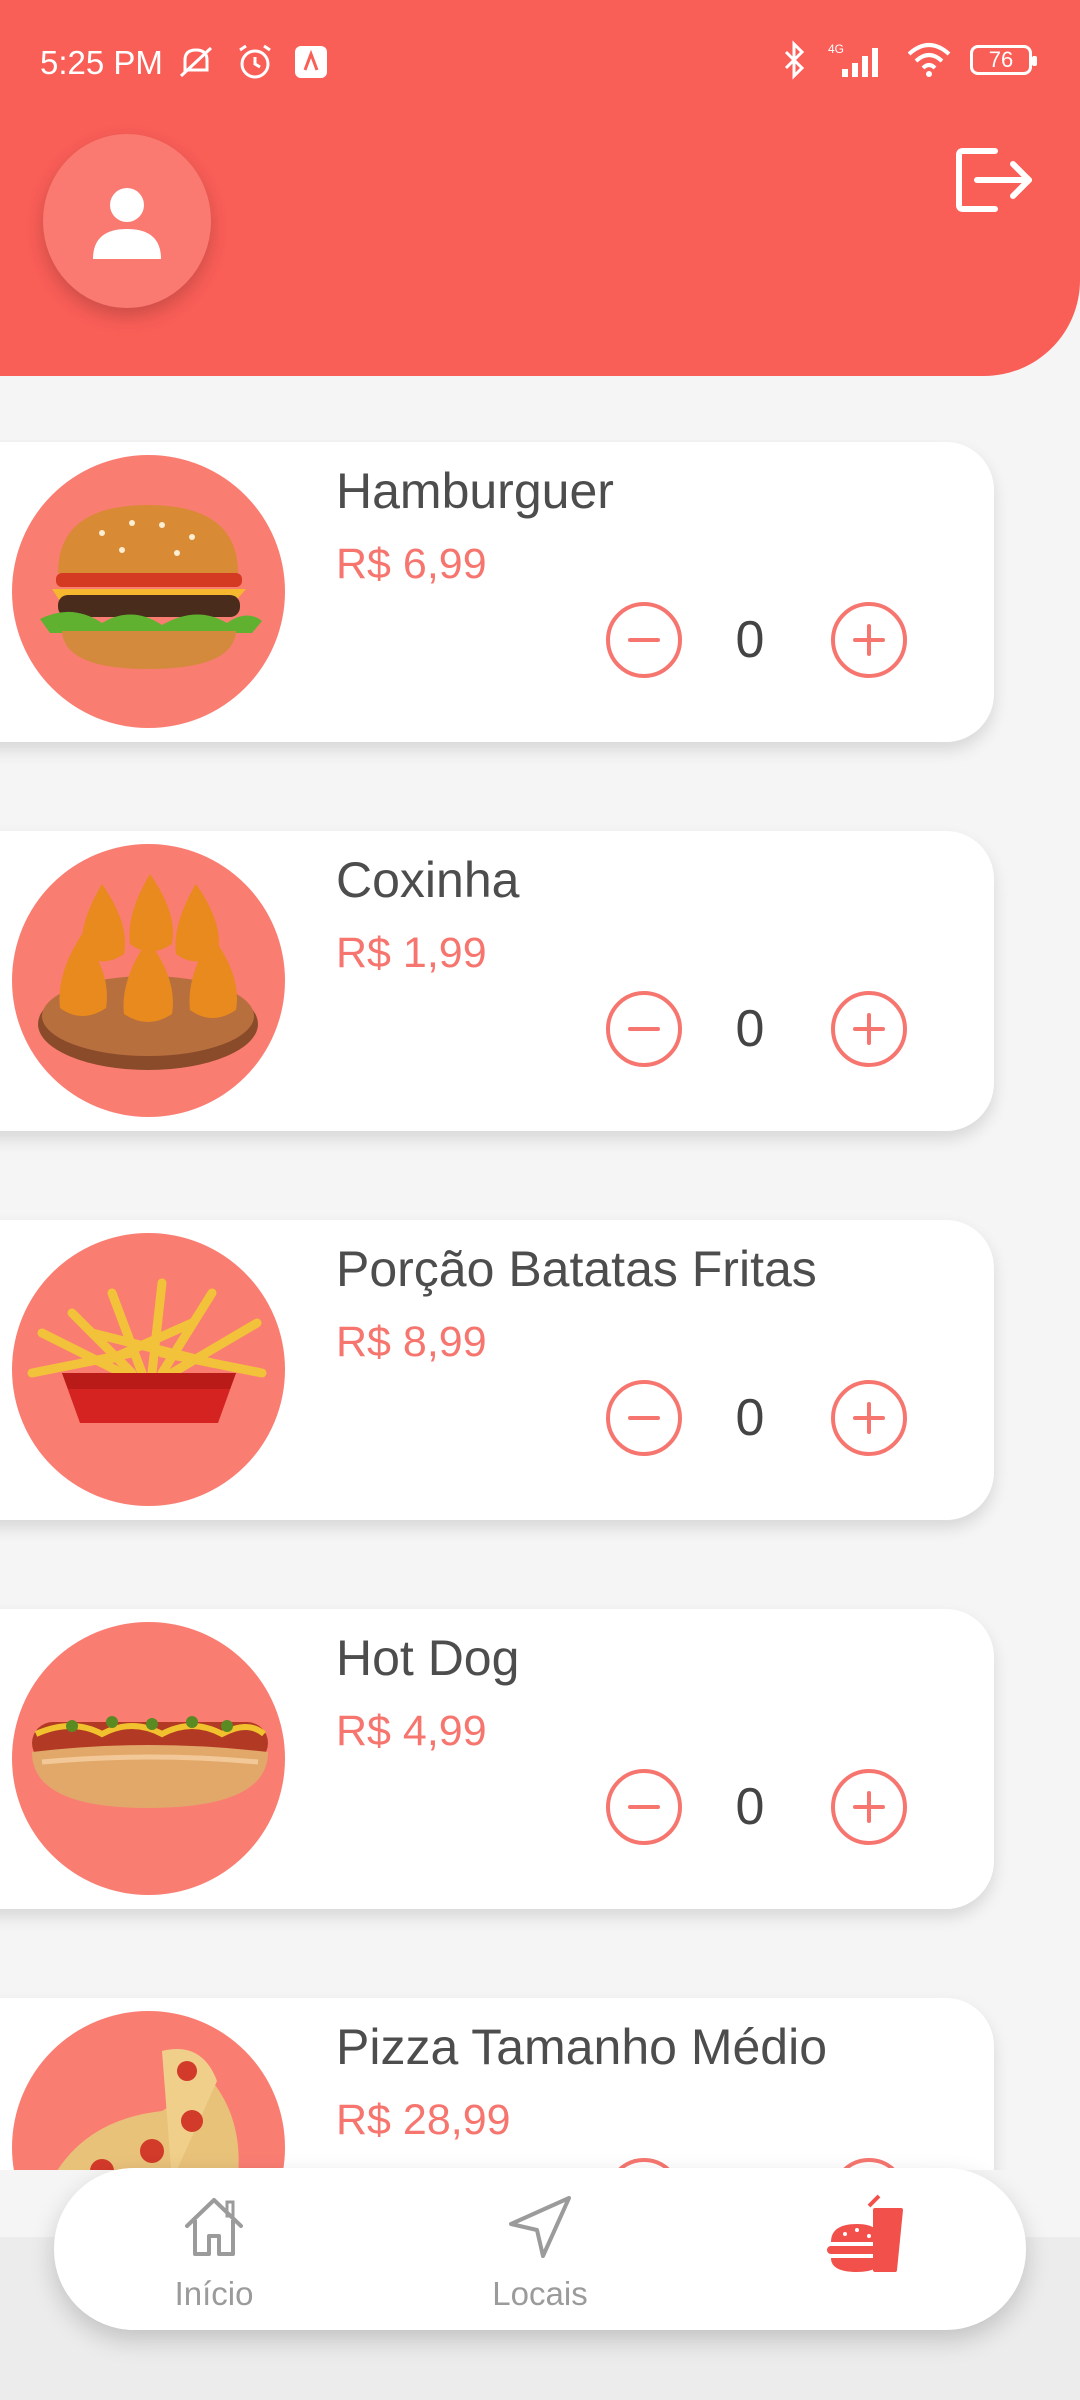 This screenshot has width=1080, height=2400. I want to click on product-name: Hamburguer, so click(475, 491).